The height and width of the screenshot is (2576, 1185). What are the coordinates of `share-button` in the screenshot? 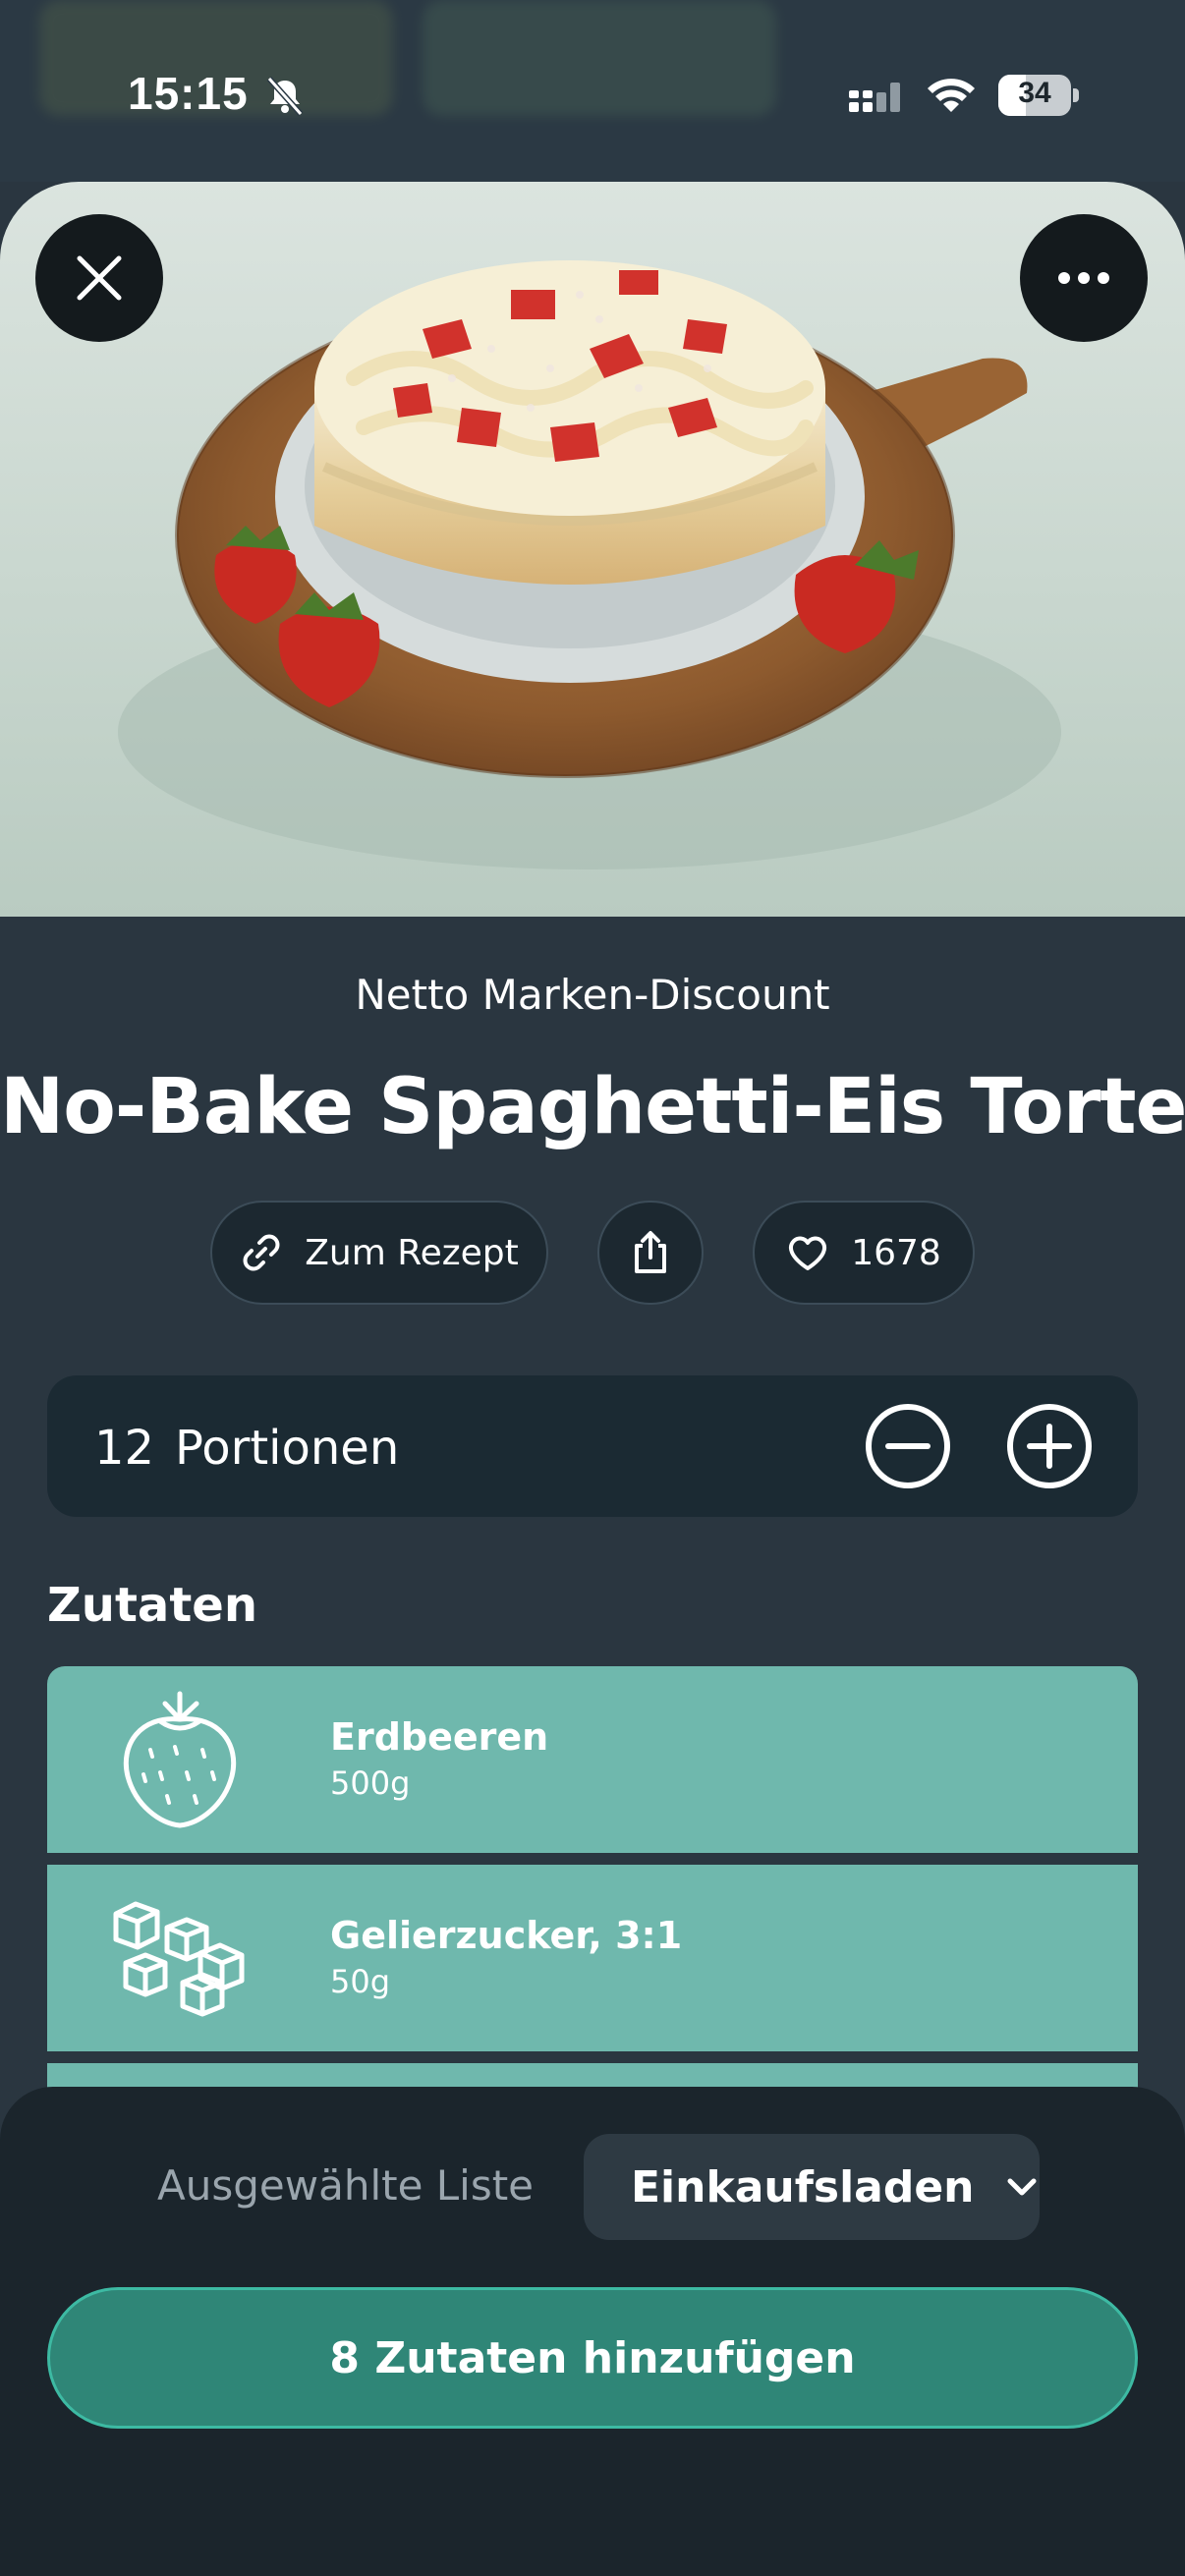 It's located at (651, 1253).